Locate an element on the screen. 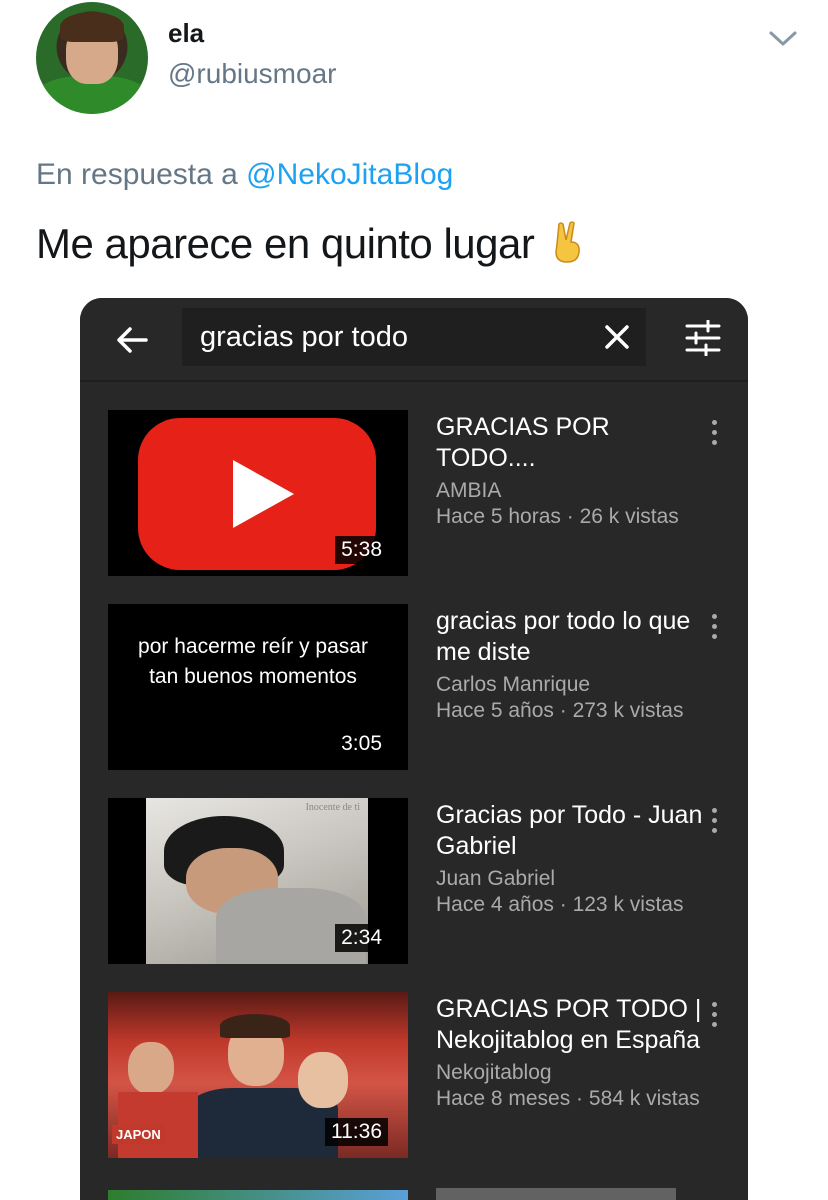 The image size is (828, 1200). tweet-body: Me aparece en quinto lugar is located at coordinates (285, 243).